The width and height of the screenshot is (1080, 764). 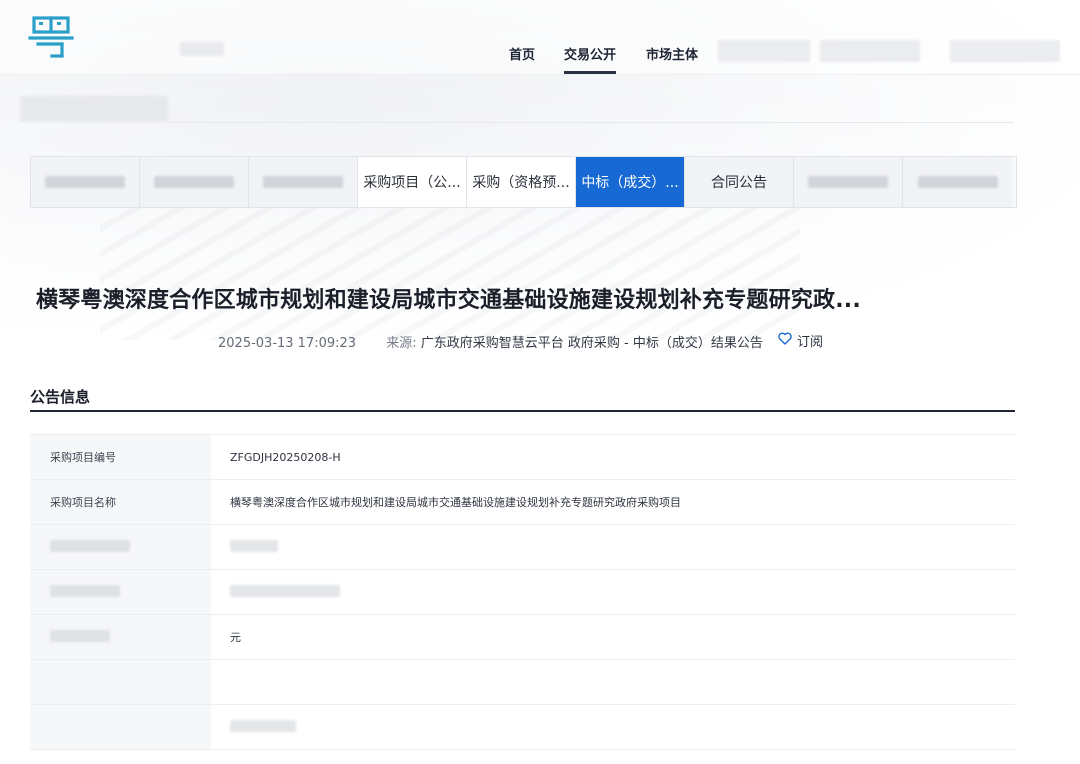 What do you see at coordinates (450, 270) in the screenshot?
I see `background-texture` at bounding box center [450, 270].